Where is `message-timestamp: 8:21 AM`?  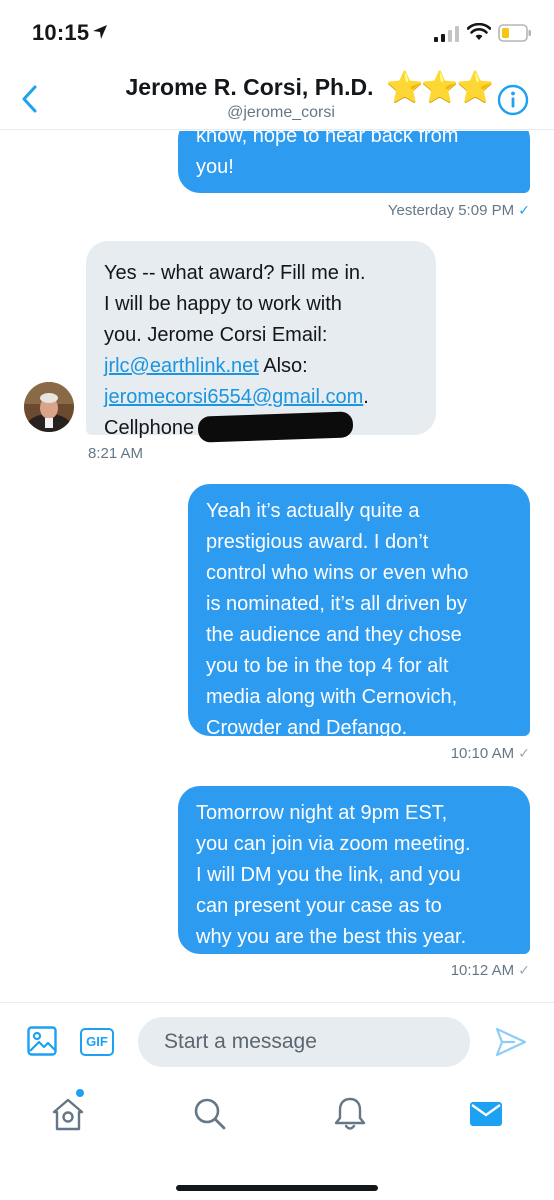 message-timestamp: 8:21 AM is located at coordinates (115, 453).